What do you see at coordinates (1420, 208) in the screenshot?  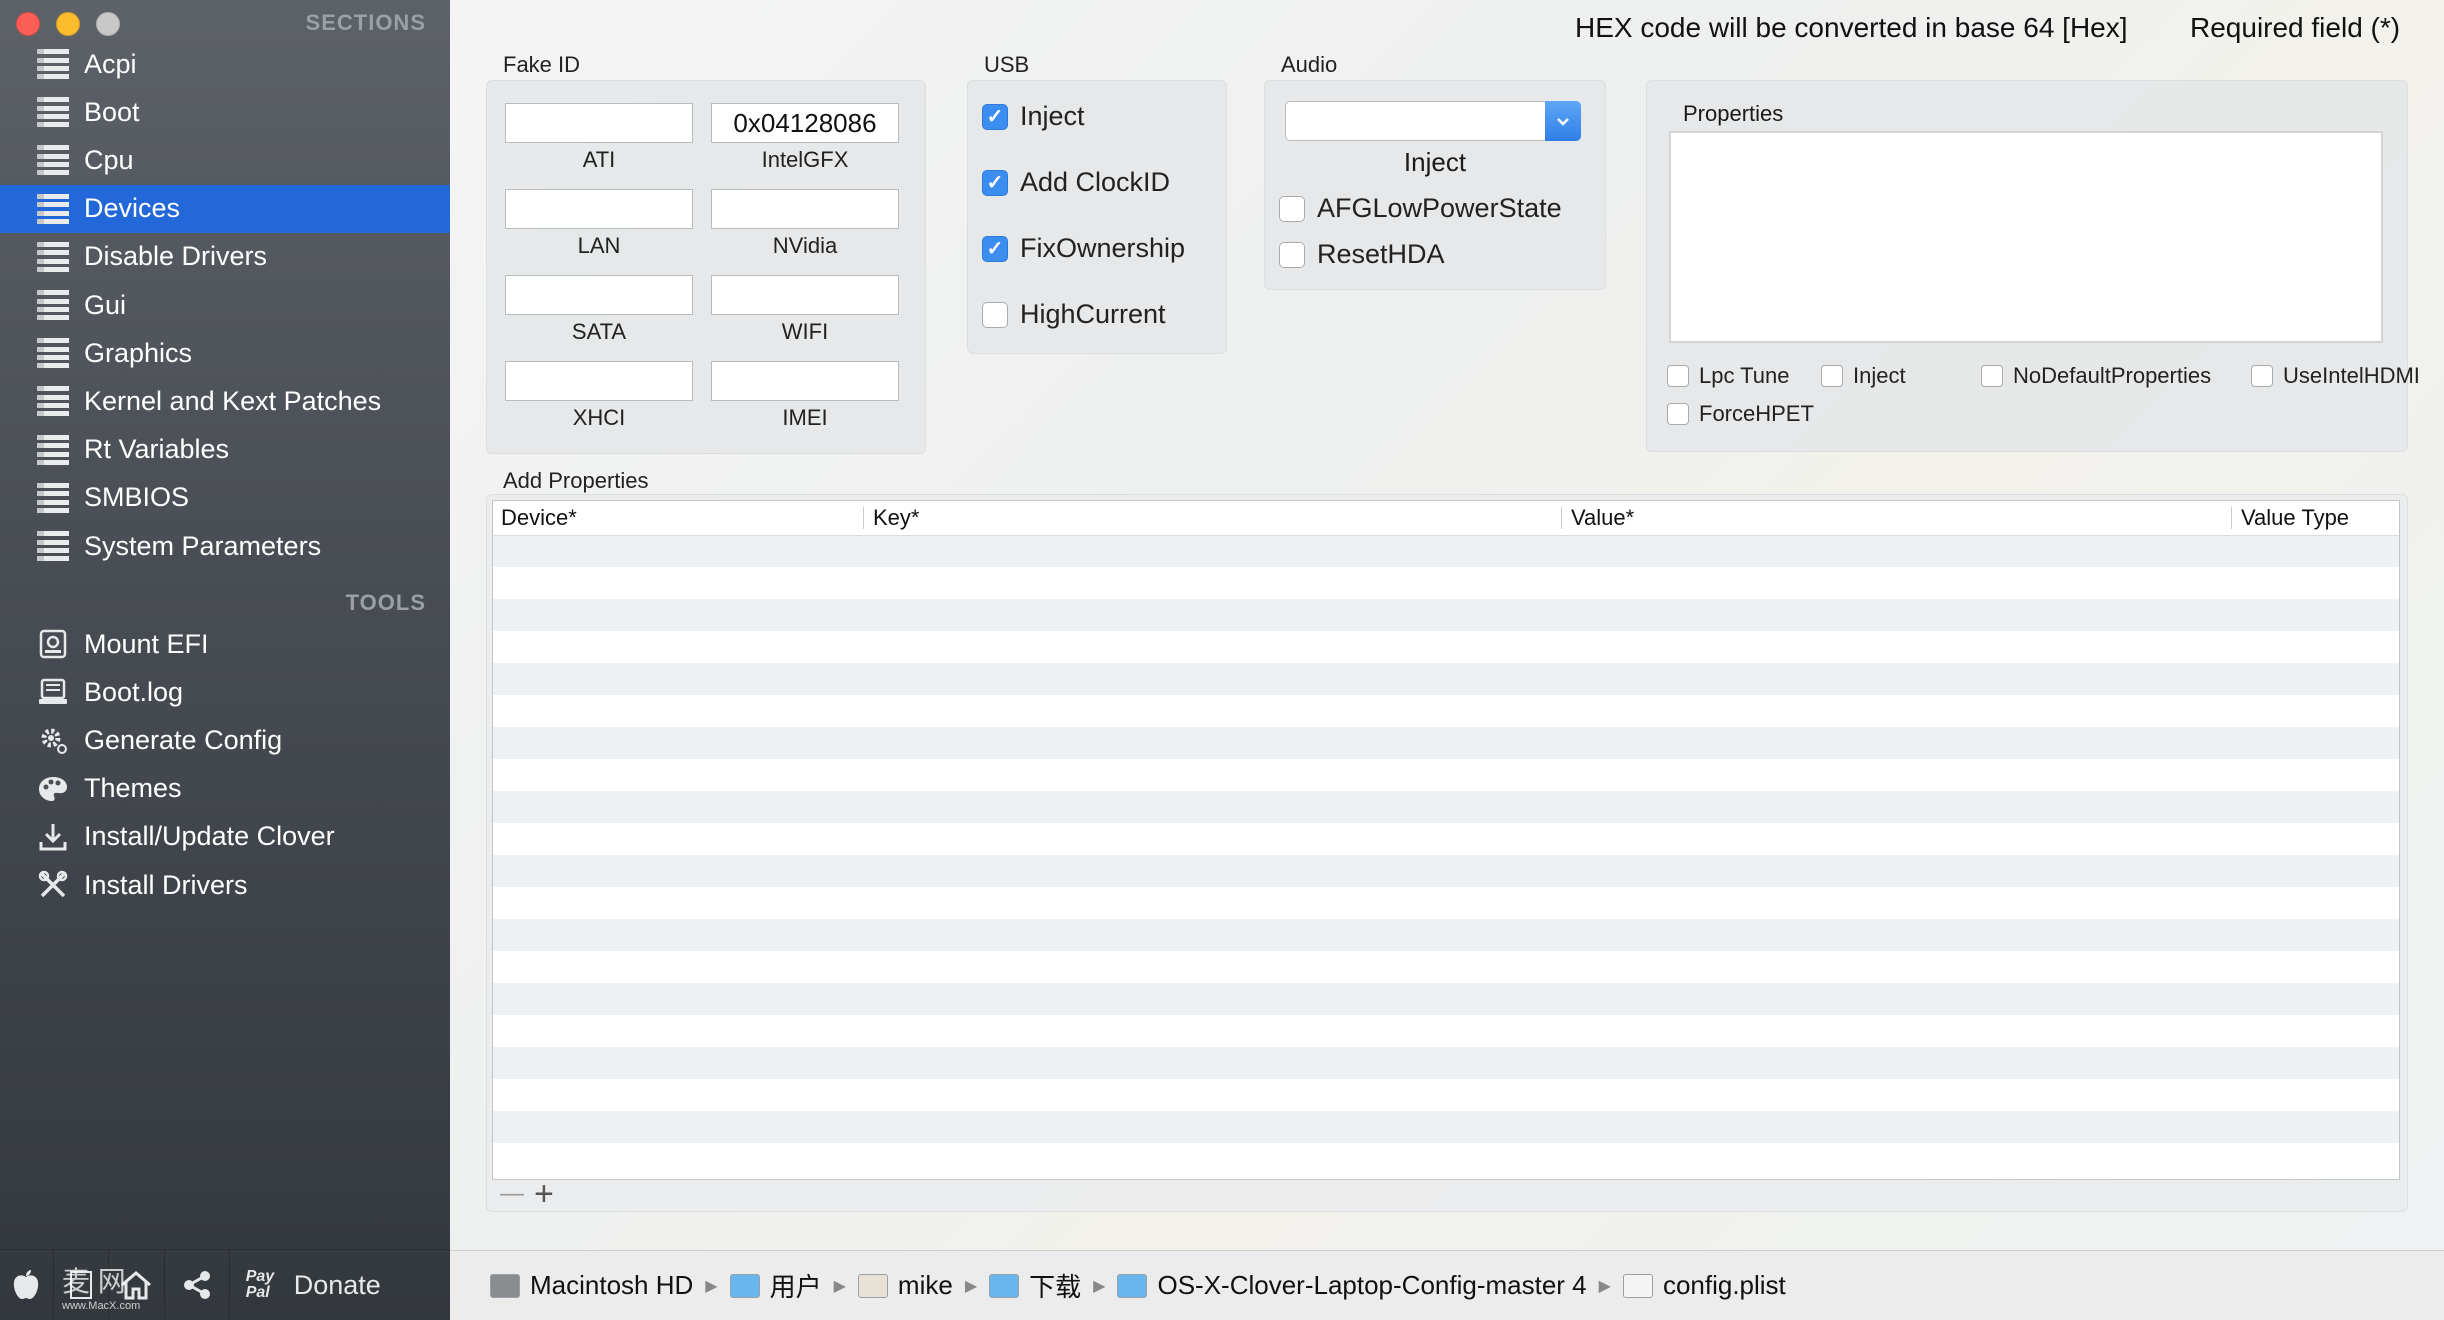 I see `audio-afglowpowerstate-checkbox: AFGLowPowerState` at bounding box center [1420, 208].